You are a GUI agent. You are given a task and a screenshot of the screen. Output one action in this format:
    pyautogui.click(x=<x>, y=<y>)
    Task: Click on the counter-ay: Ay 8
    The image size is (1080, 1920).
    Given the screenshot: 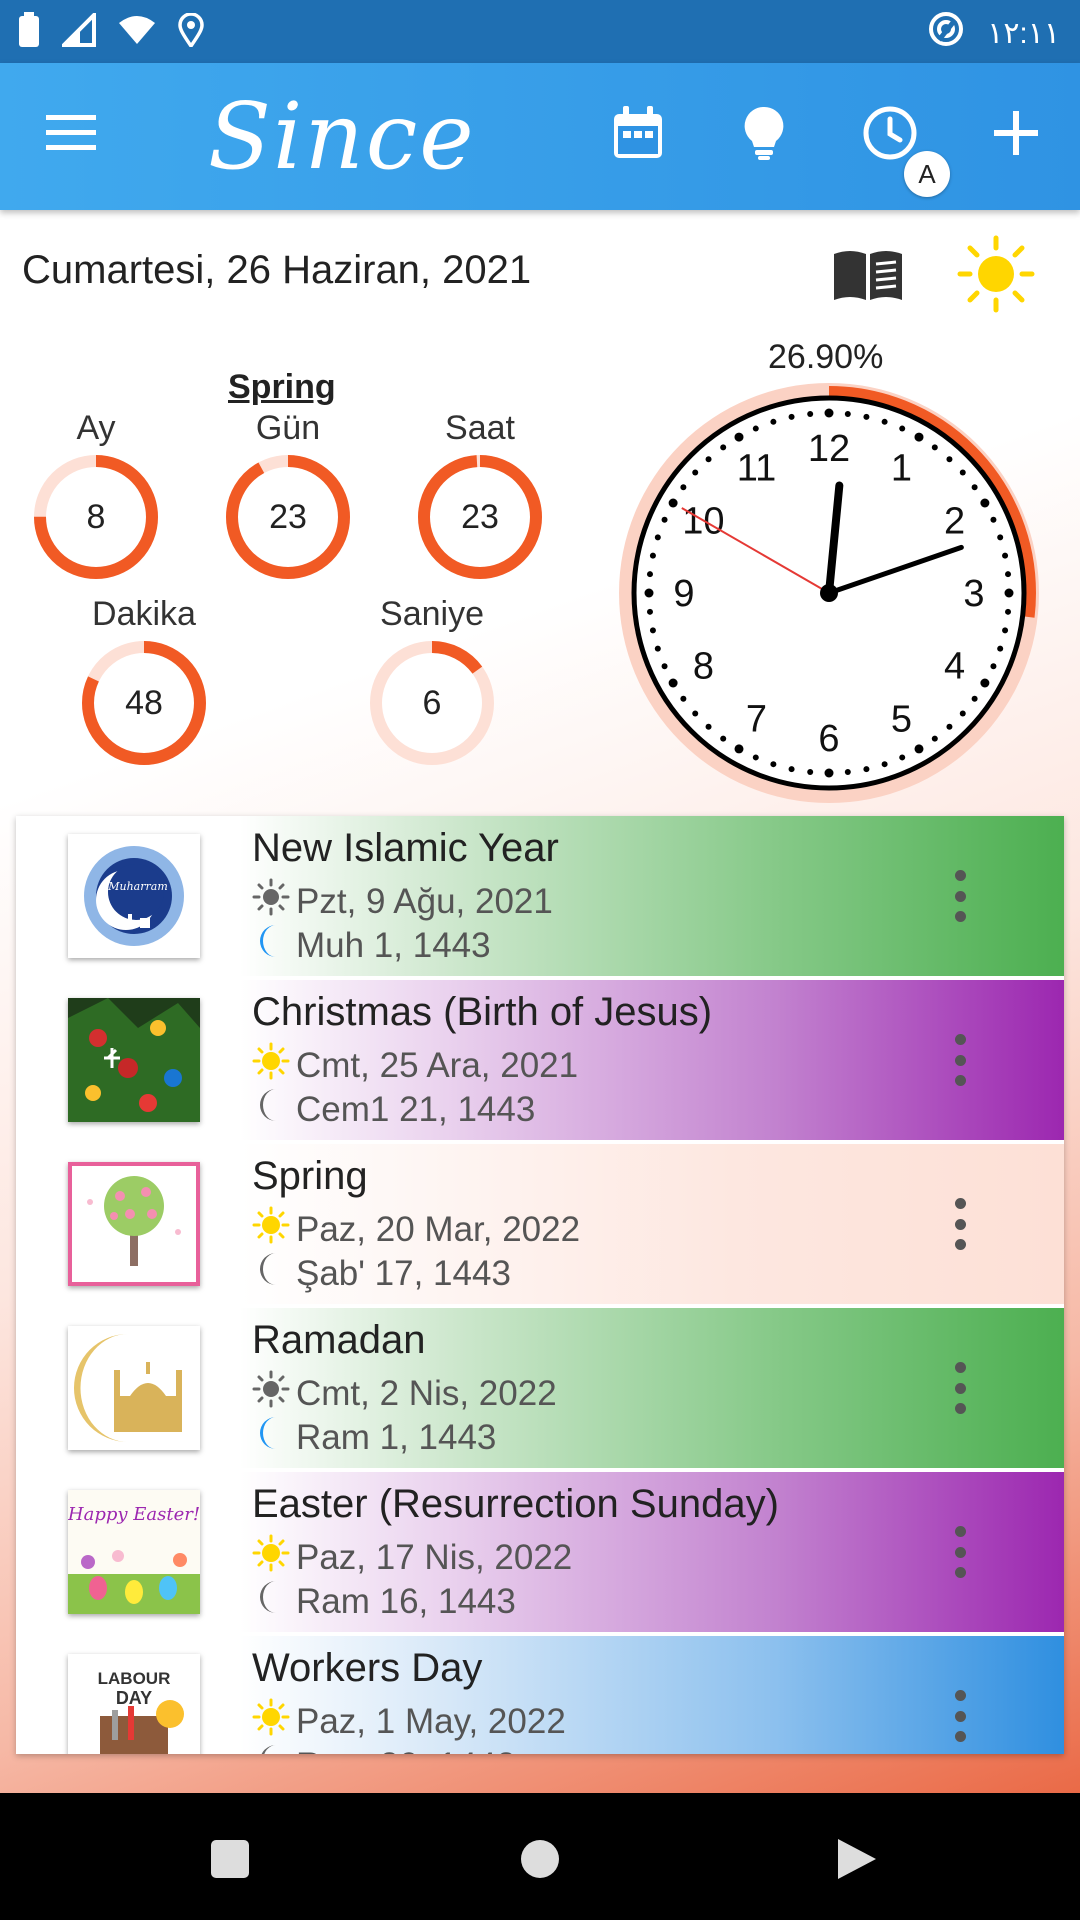 What is the action you would take?
    pyautogui.click(x=96, y=495)
    